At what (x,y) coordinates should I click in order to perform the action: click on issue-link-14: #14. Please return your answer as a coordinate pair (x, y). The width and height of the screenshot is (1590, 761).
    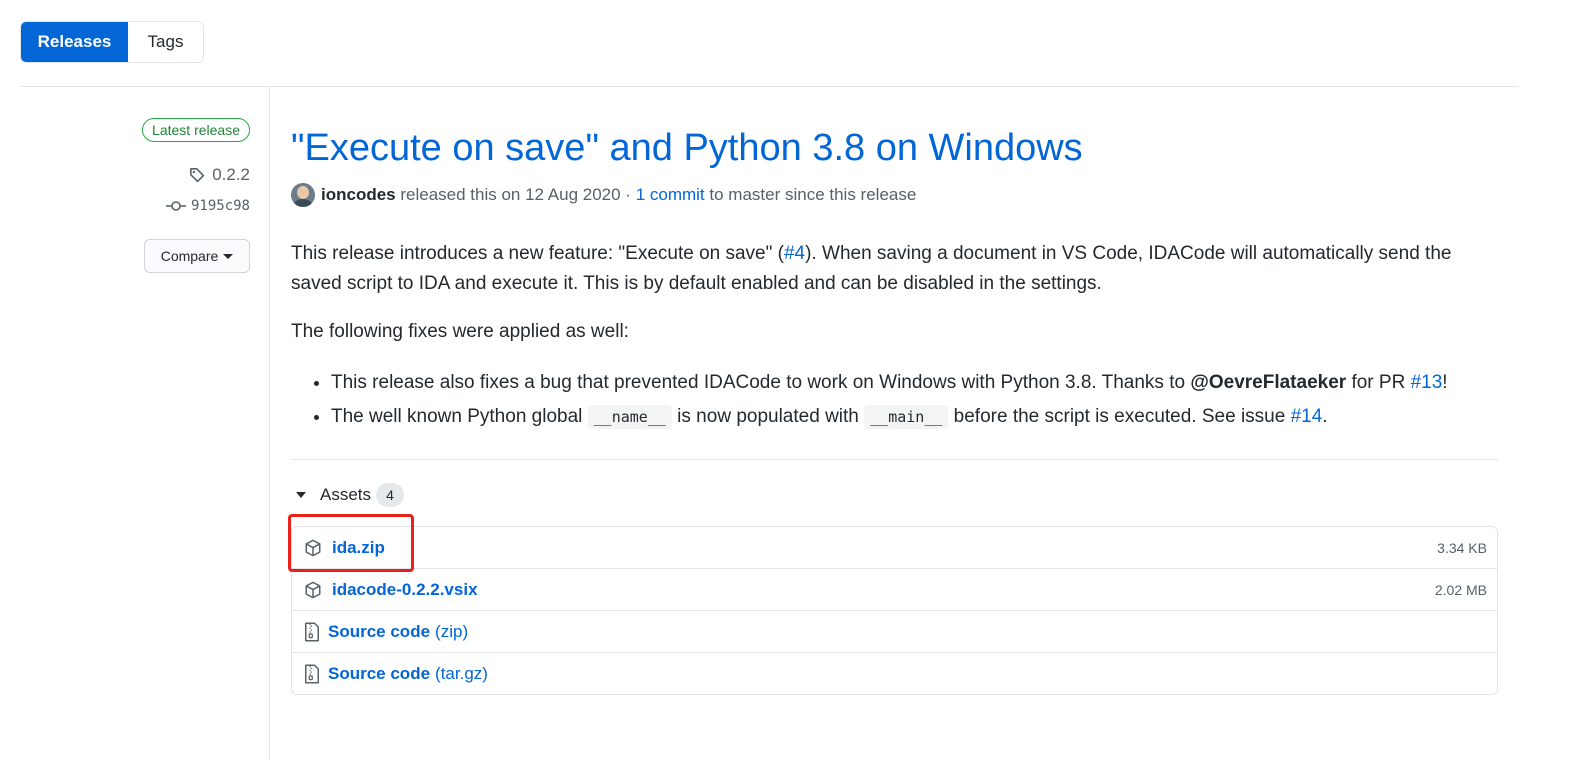
    Looking at the image, I should click on (1307, 416).